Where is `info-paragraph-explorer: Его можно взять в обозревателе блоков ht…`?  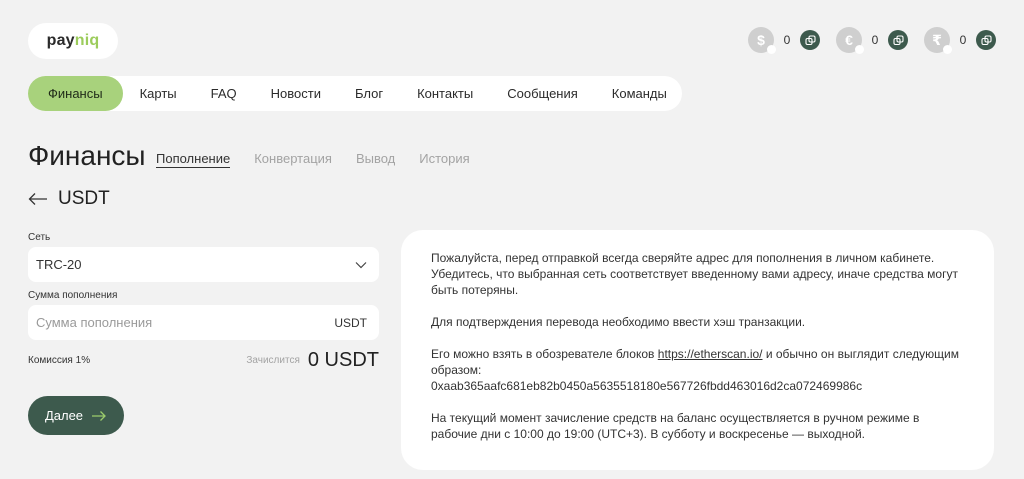 info-paragraph-explorer: Его можно взять в обозревателе блоков ht… is located at coordinates (697, 370).